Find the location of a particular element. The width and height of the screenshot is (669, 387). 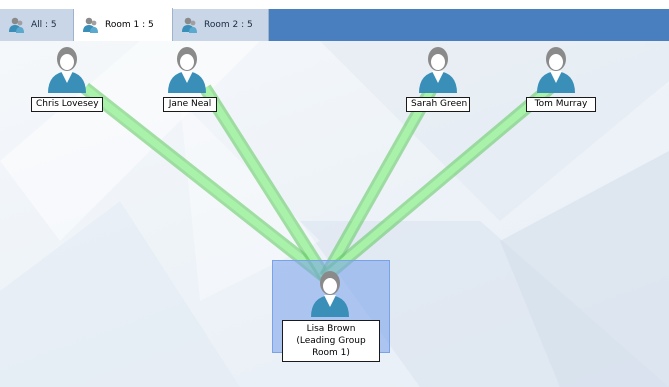

tab-all: All : 5 is located at coordinates (37, 25).